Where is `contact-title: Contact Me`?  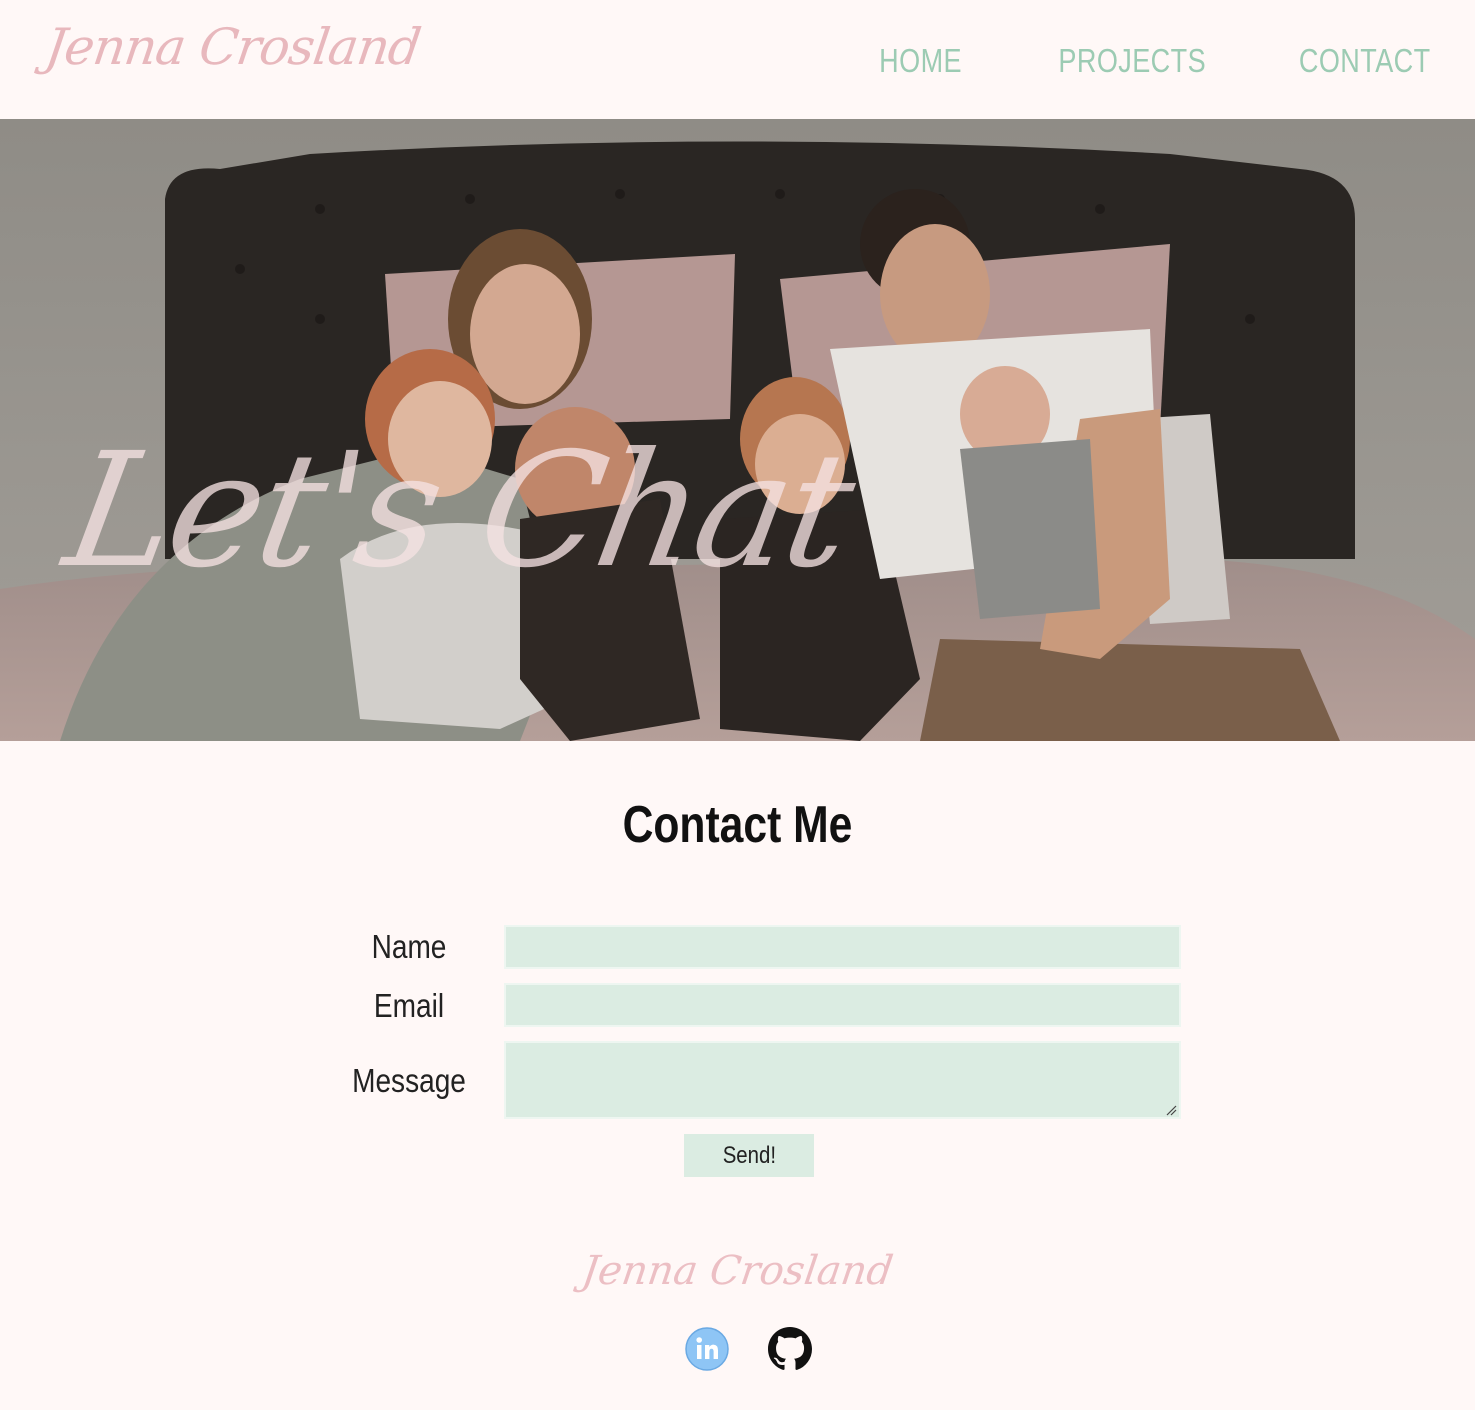
contact-title: Contact Me is located at coordinates (737, 825).